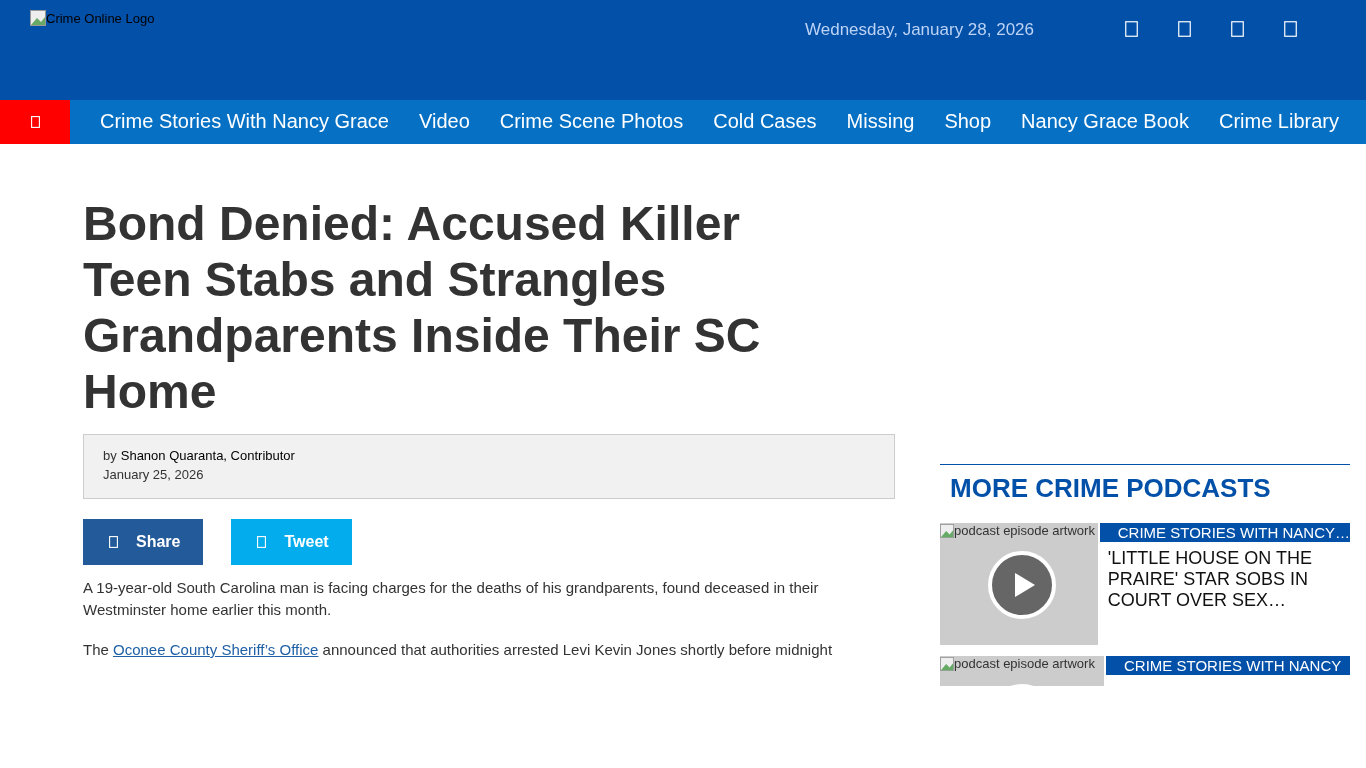  I want to click on play-icon, so click(1022, 585).